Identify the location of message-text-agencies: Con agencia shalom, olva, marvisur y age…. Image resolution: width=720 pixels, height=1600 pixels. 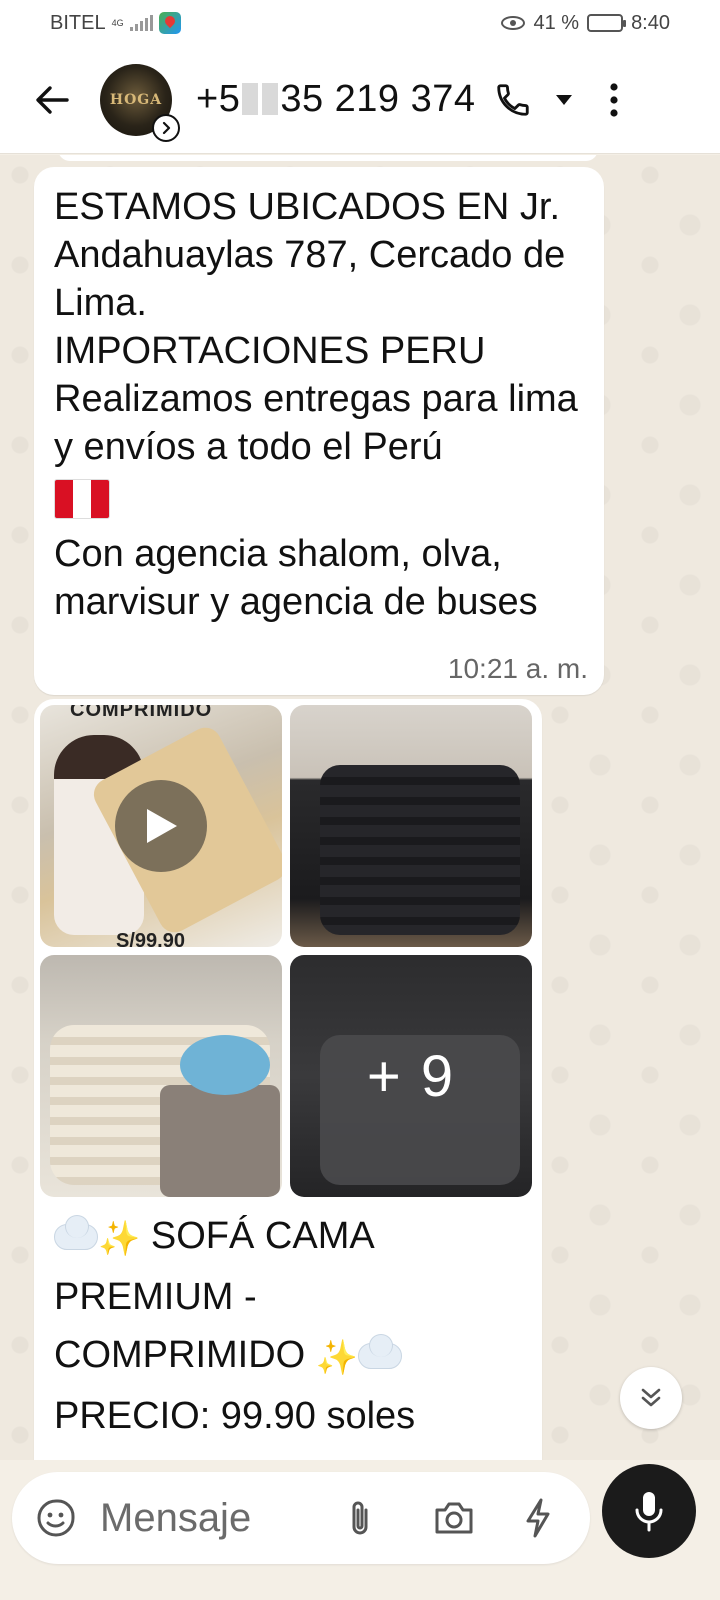
(296, 578).